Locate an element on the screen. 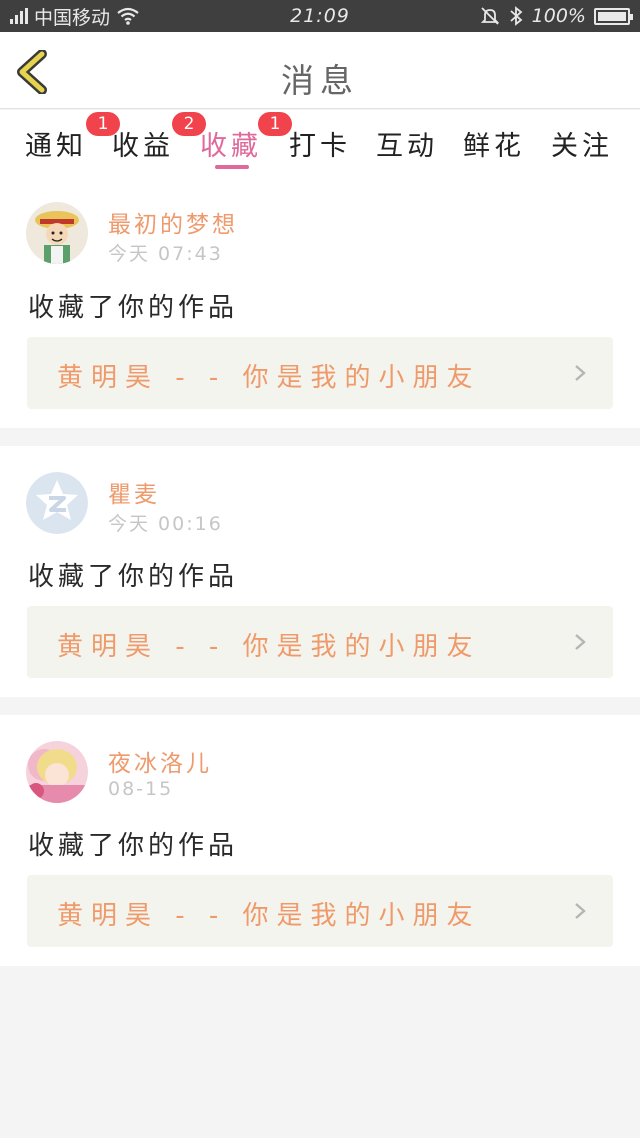 This screenshot has width=640, height=1138. username: 瞿麦 is located at coordinates (134, 492).